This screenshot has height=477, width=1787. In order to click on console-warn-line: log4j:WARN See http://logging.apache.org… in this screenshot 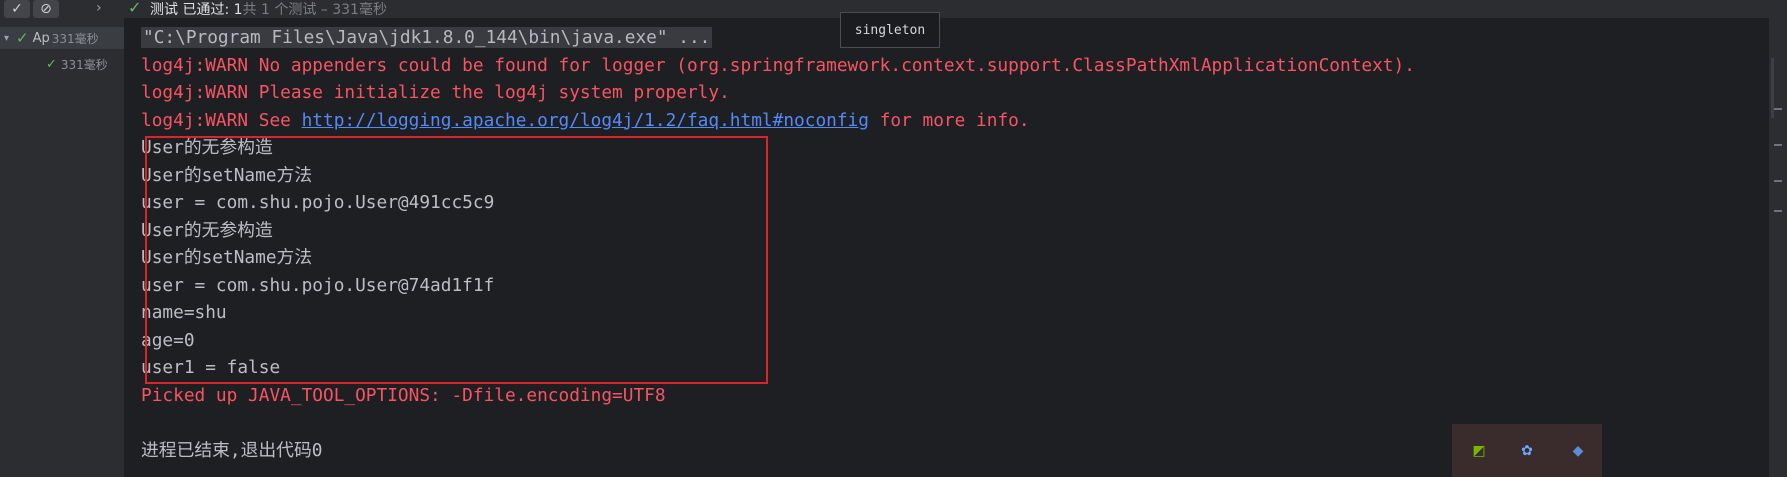, I will do `click(585, 121)`.